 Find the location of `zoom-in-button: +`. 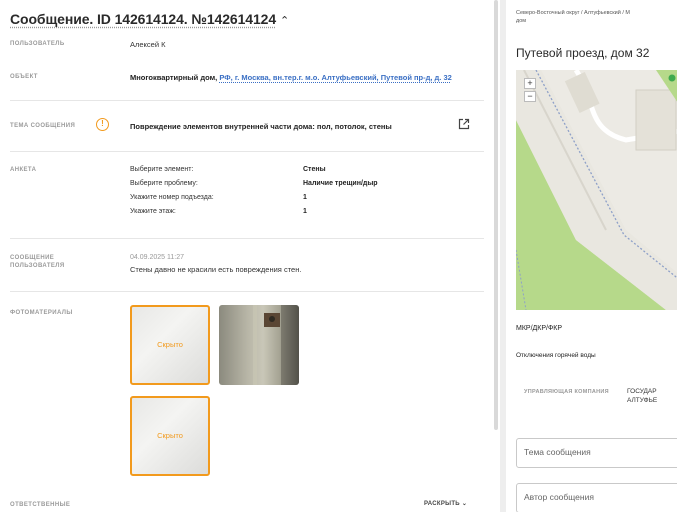

zoom-in-button: + is located at coordinates (530, 83).